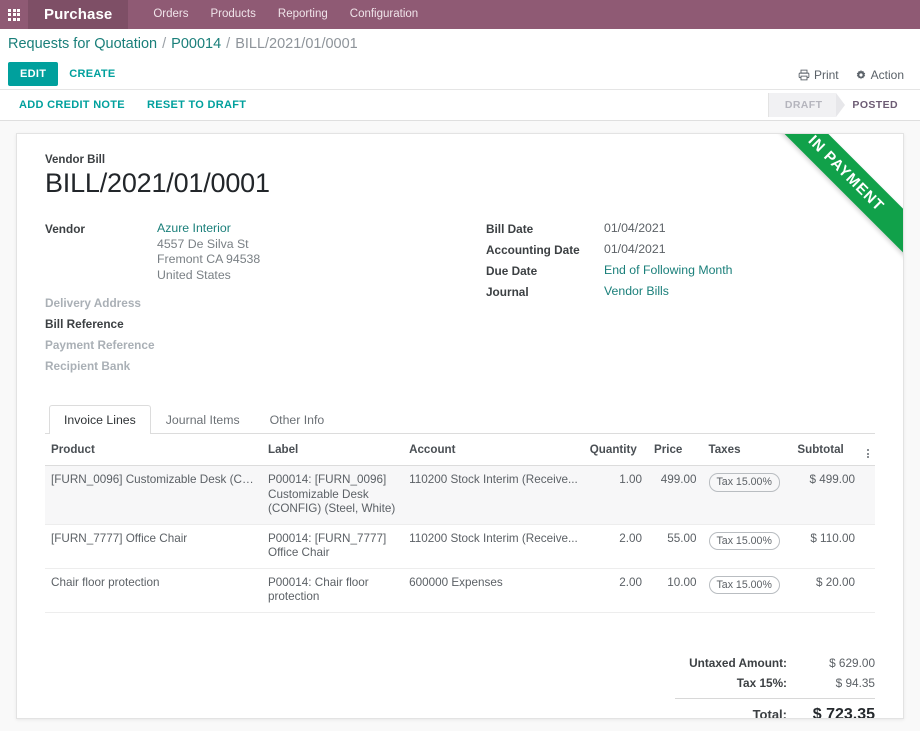  Describe the element at coordinates (867, 590) in the screenshot. I see `cell-optional` at that location.